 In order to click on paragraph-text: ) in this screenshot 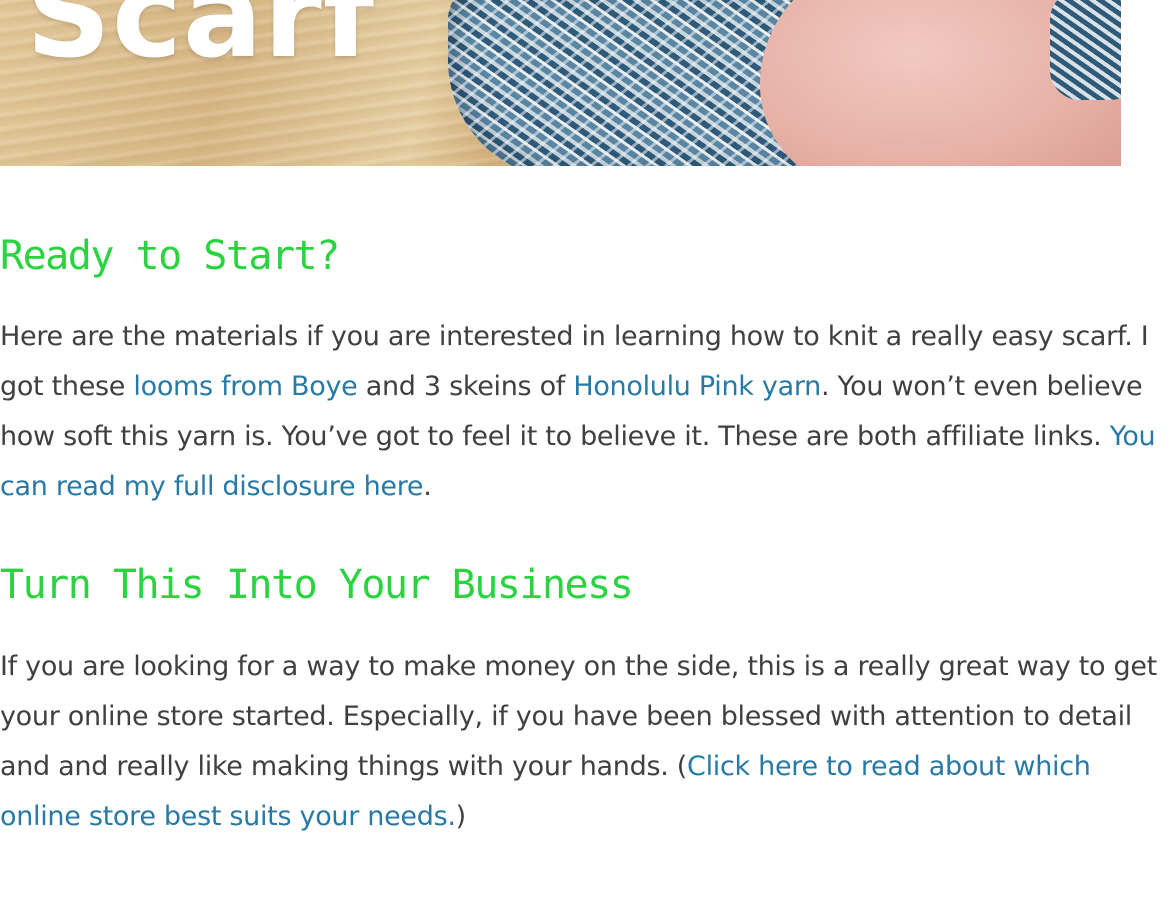, I will do `click(461, 816)`.